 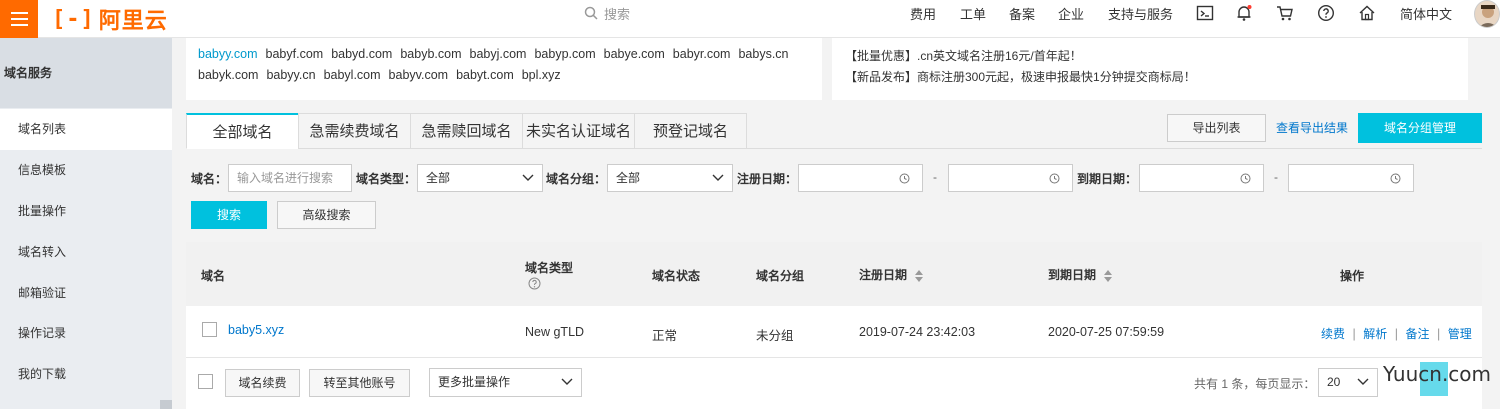 I want to click on table-header, so click(x=834, y=274).